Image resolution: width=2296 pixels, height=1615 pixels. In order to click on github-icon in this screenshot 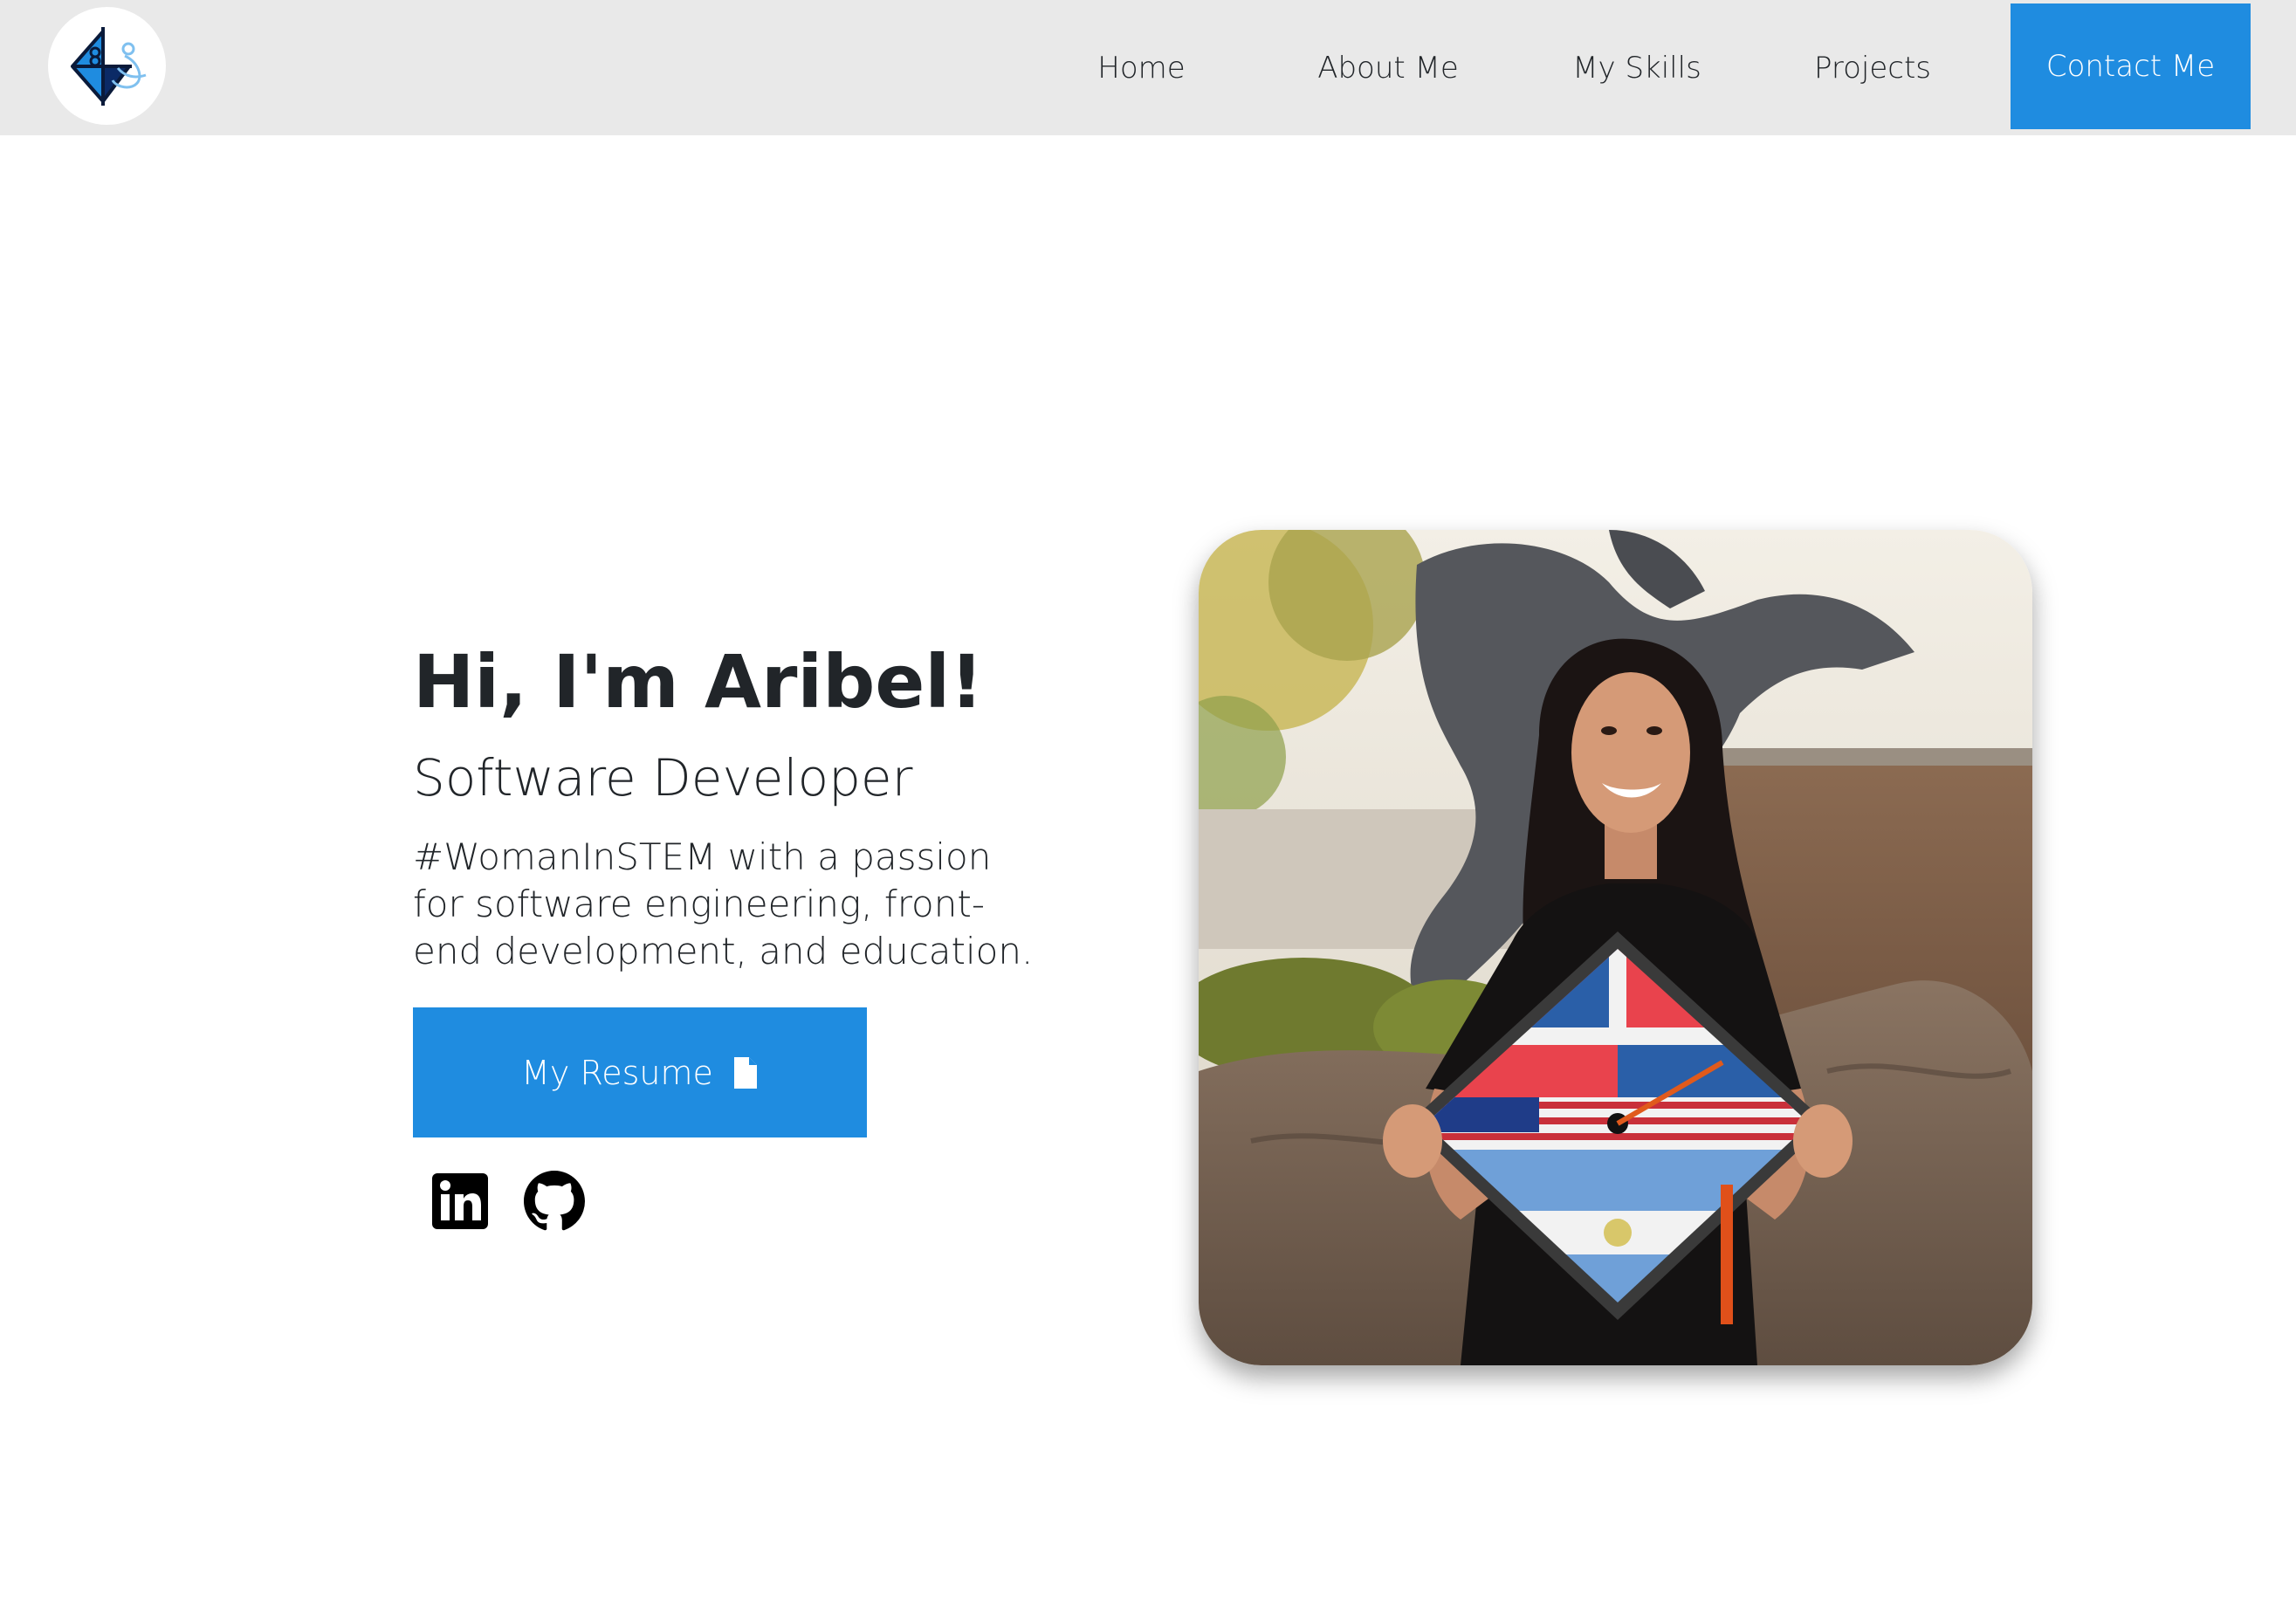, I will do `click(554, 1201)`.